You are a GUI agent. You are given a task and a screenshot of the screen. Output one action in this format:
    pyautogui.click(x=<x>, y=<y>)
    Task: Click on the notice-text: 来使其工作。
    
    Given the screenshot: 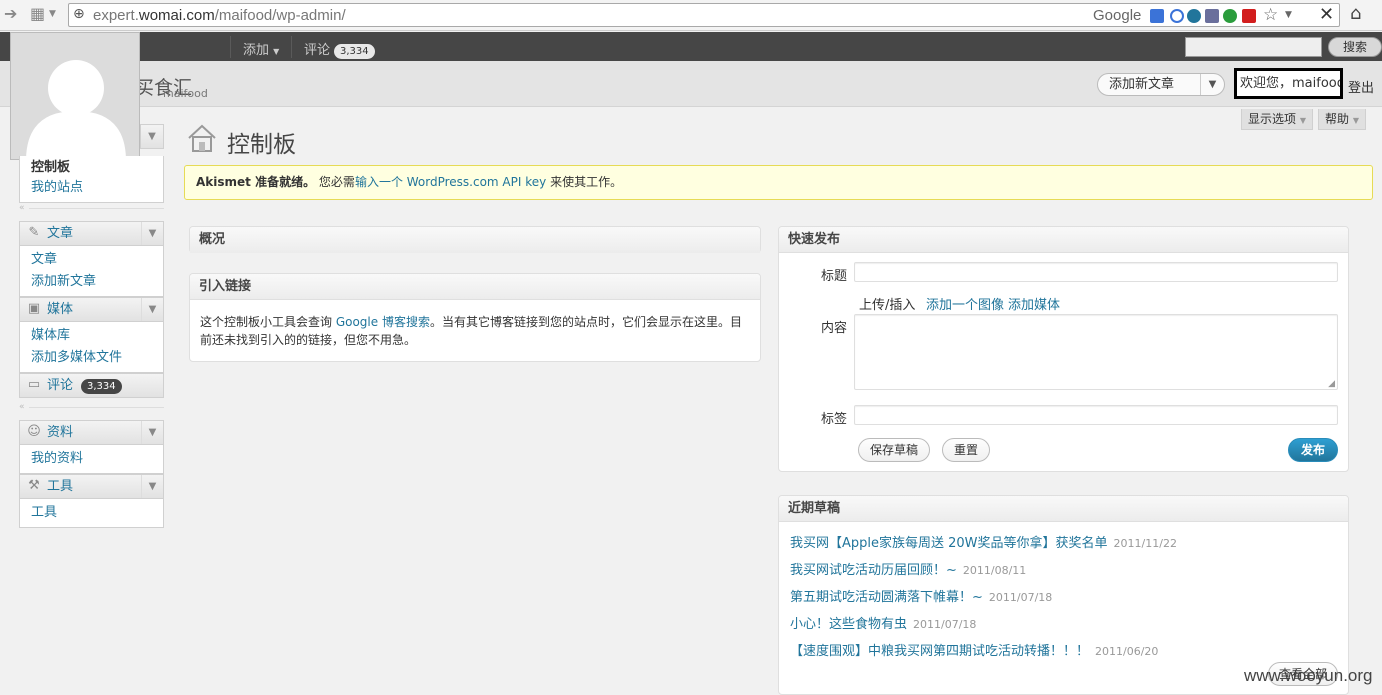 What is the action you would take?
    pyautogui.click(x=586, y=182)
    